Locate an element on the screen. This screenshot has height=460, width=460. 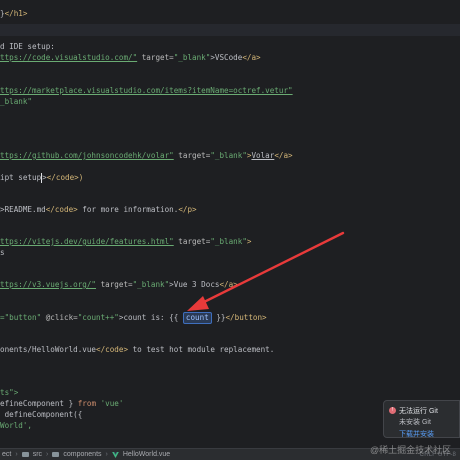
breadcrumb-project: ect is located at coordinates (6, 454).